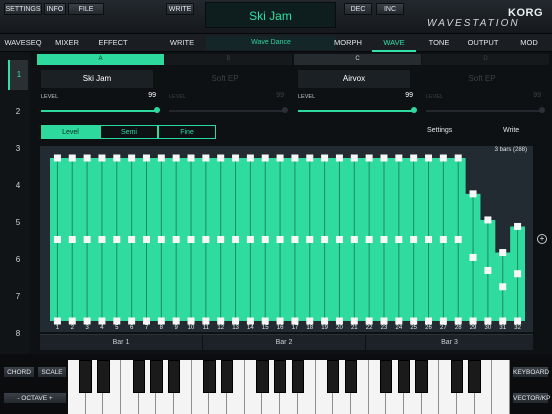 This screenshot has width=552, height=414. I want to click on tab-tone: TONE, so click(439, 43).